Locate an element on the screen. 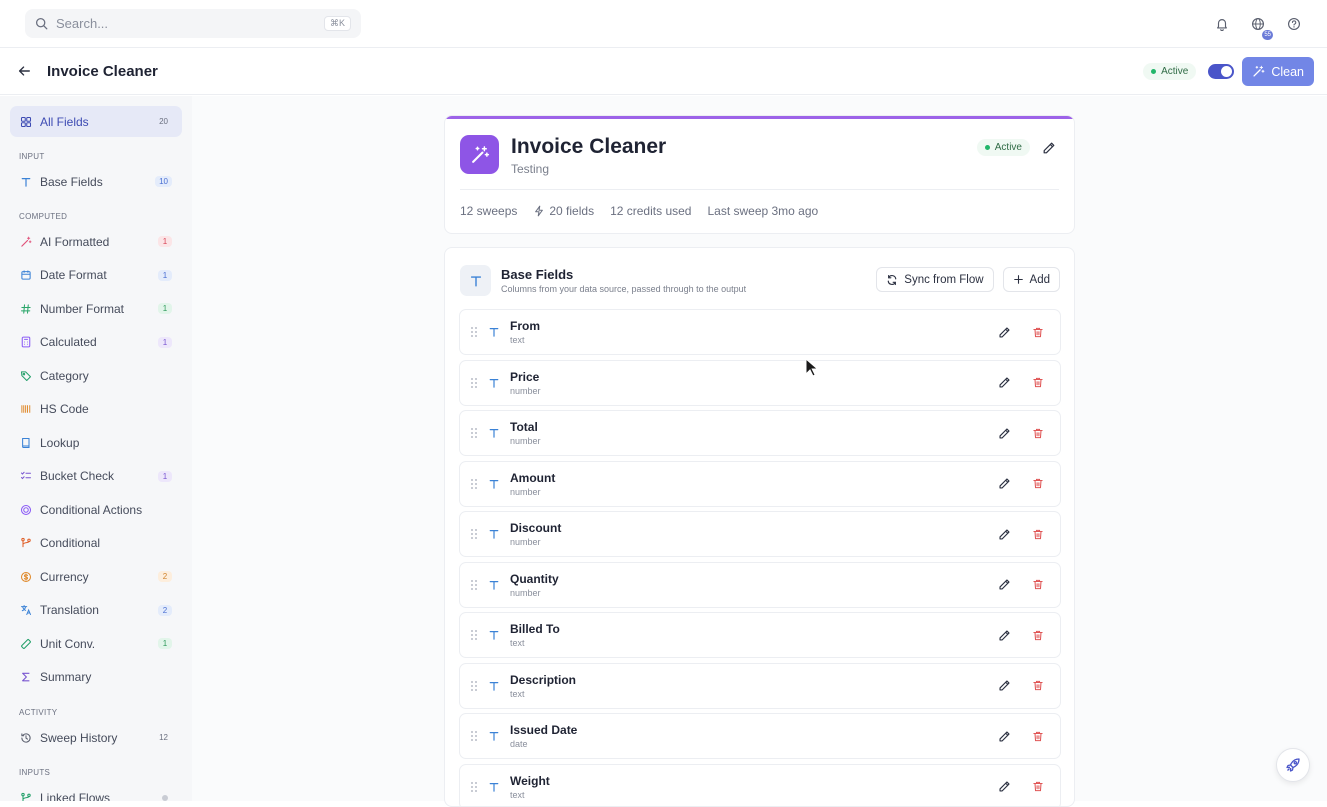 This screenshot has width=1327, height=807. sidebar-item-unit-conv: Unit Conv. 1 is located at coordinates (96, 643).